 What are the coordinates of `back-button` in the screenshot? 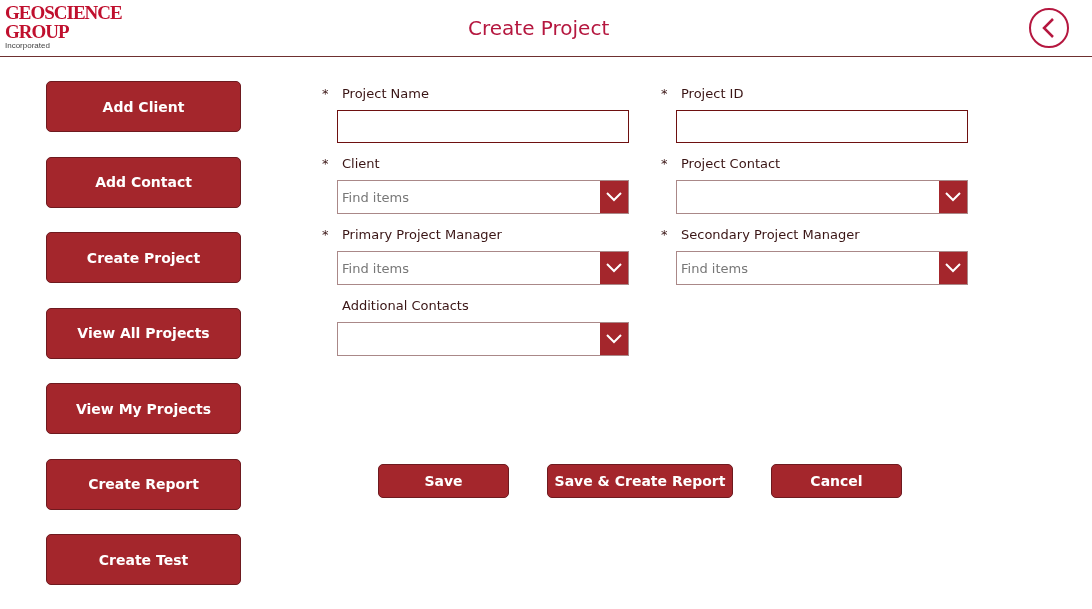 It's located at (1049, 28).